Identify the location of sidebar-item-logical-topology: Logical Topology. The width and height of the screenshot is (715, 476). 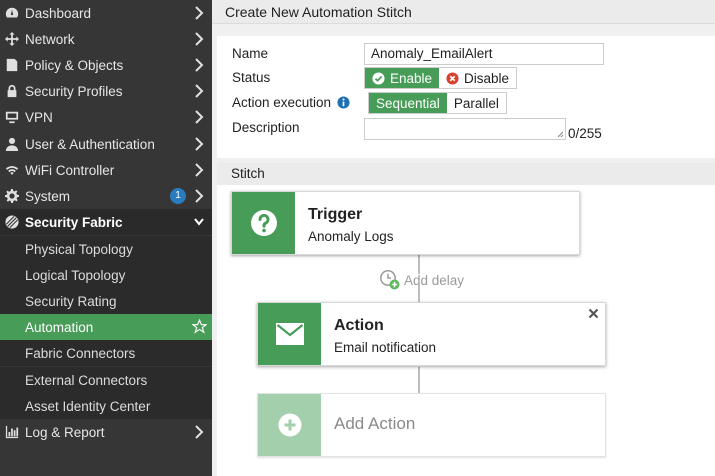
(106, 275).